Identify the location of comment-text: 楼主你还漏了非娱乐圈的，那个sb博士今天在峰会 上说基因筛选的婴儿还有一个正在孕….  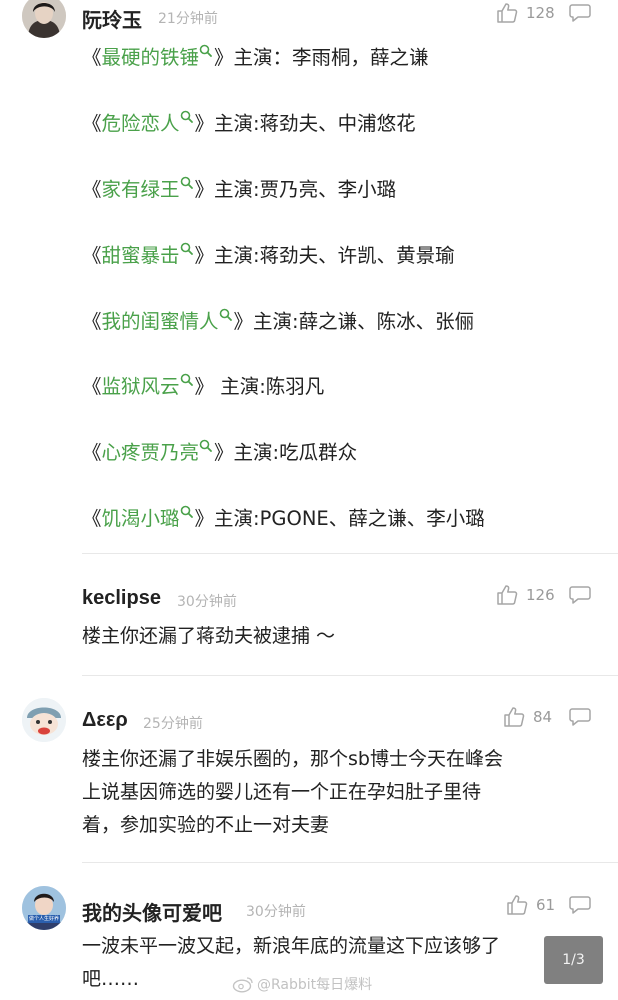
(292, 792).